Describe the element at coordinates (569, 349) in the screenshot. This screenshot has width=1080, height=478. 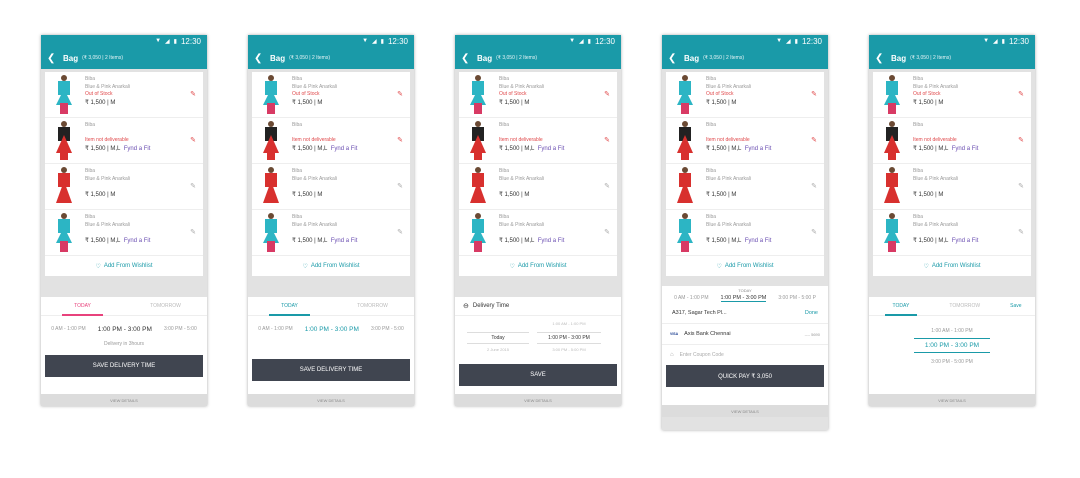
I see `time-picker-option: 3:00 PM - 5:00 PM` at that location.